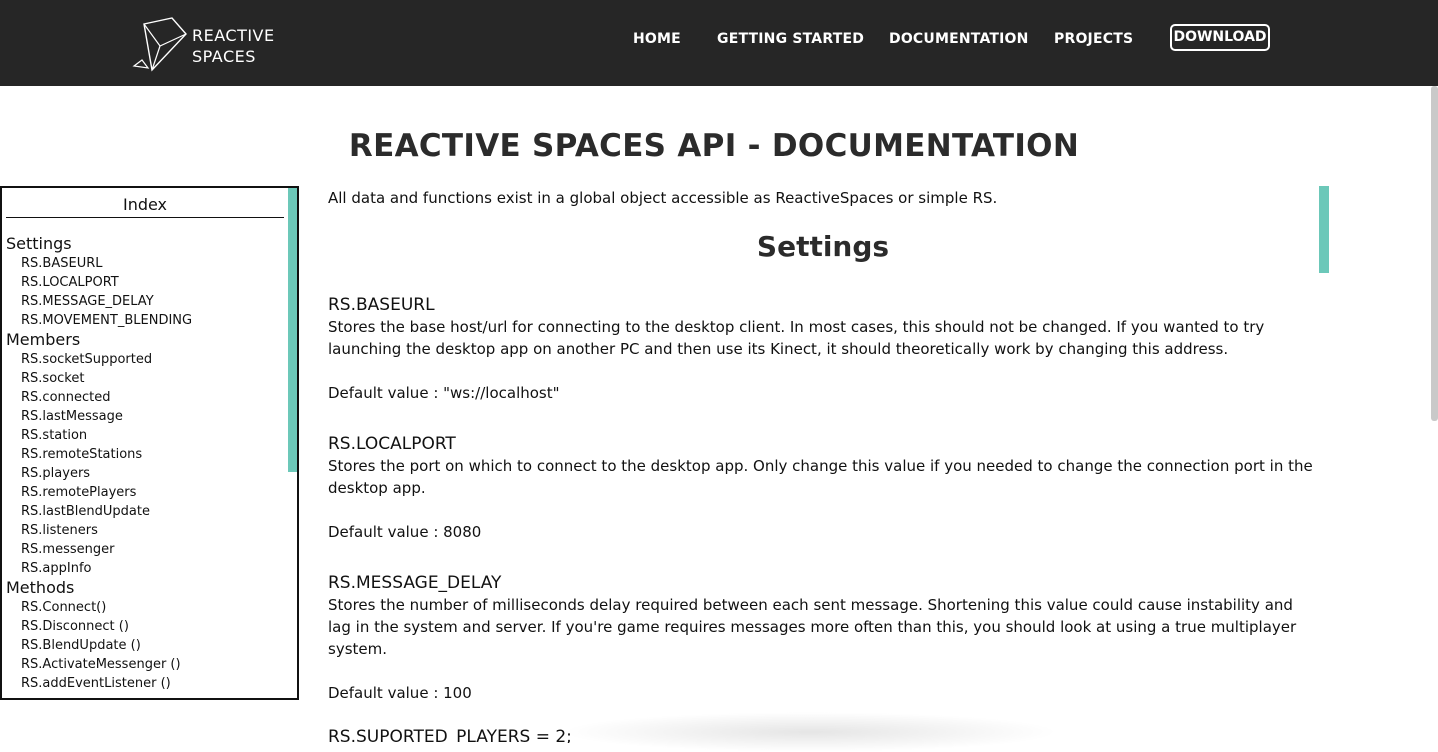  Describe the element at coordinates (146, 549) in the screenshot. I see `index-item: RS.messenger` at that location.